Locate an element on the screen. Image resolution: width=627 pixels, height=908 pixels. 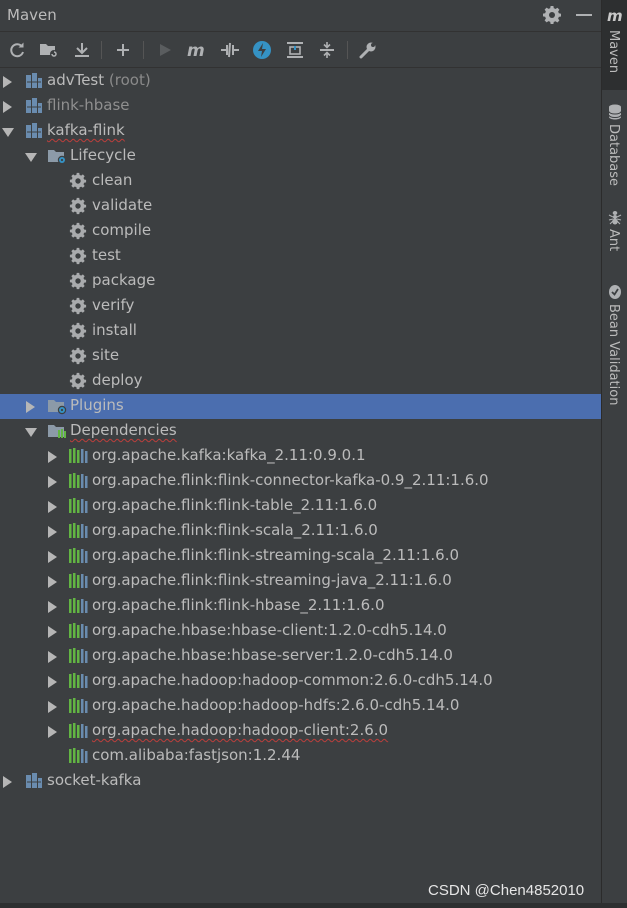
toggle-offline-icon is located at coordinates (230, 50).